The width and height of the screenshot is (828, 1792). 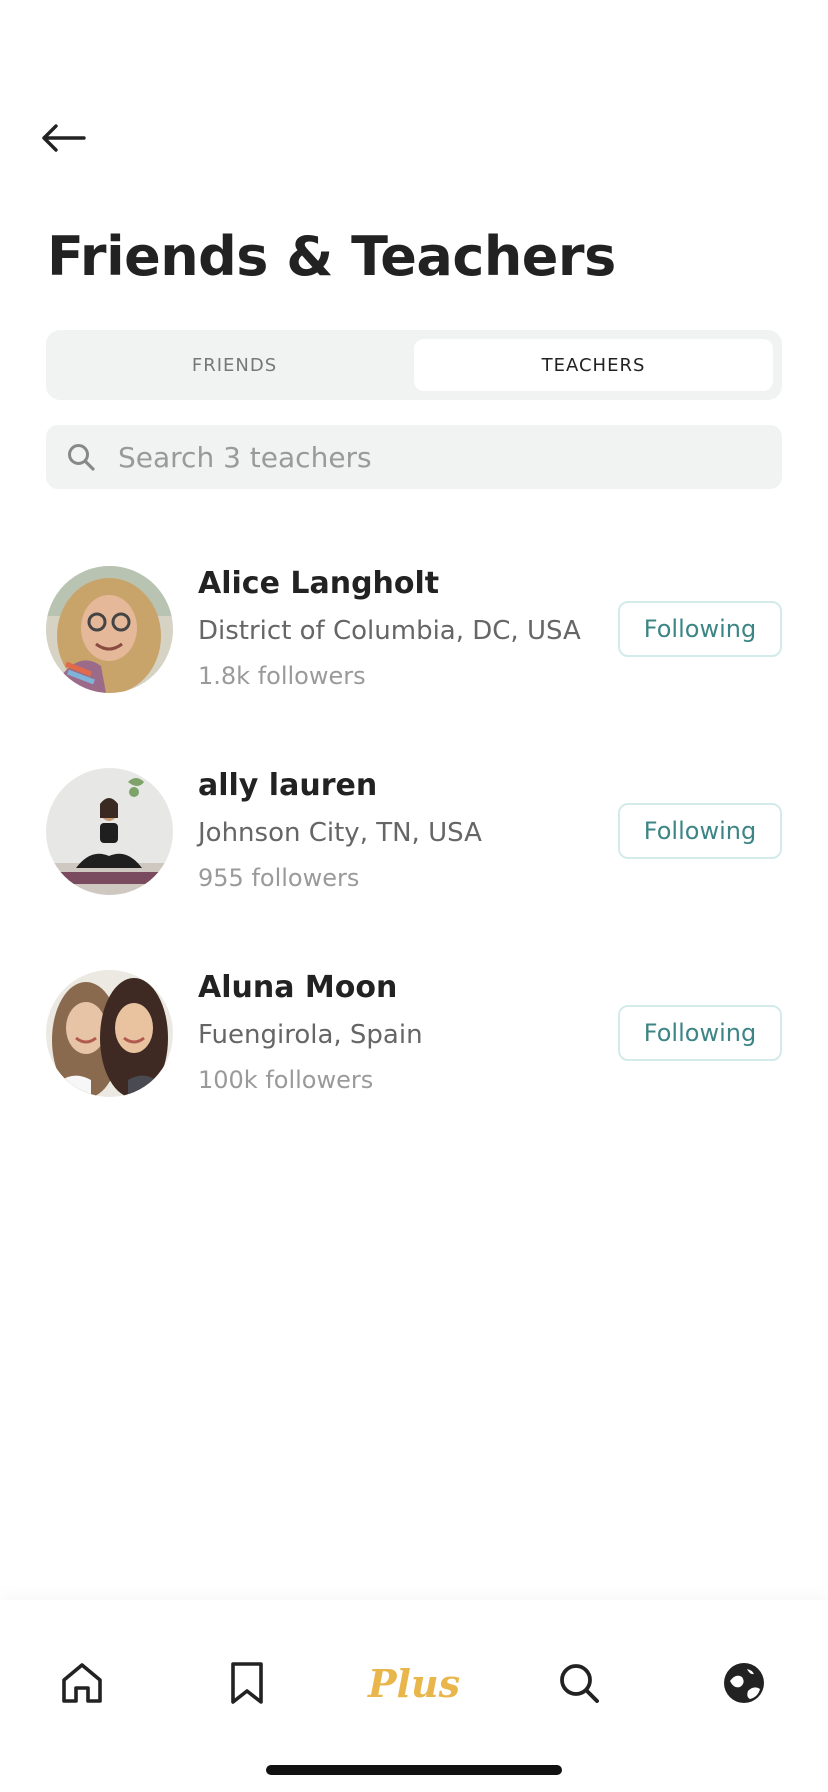 What do you see at coordinates (286, 1080) in the screenshot?
I see `teacher-followers: 100k followers` at bounding box center [286, 1080].